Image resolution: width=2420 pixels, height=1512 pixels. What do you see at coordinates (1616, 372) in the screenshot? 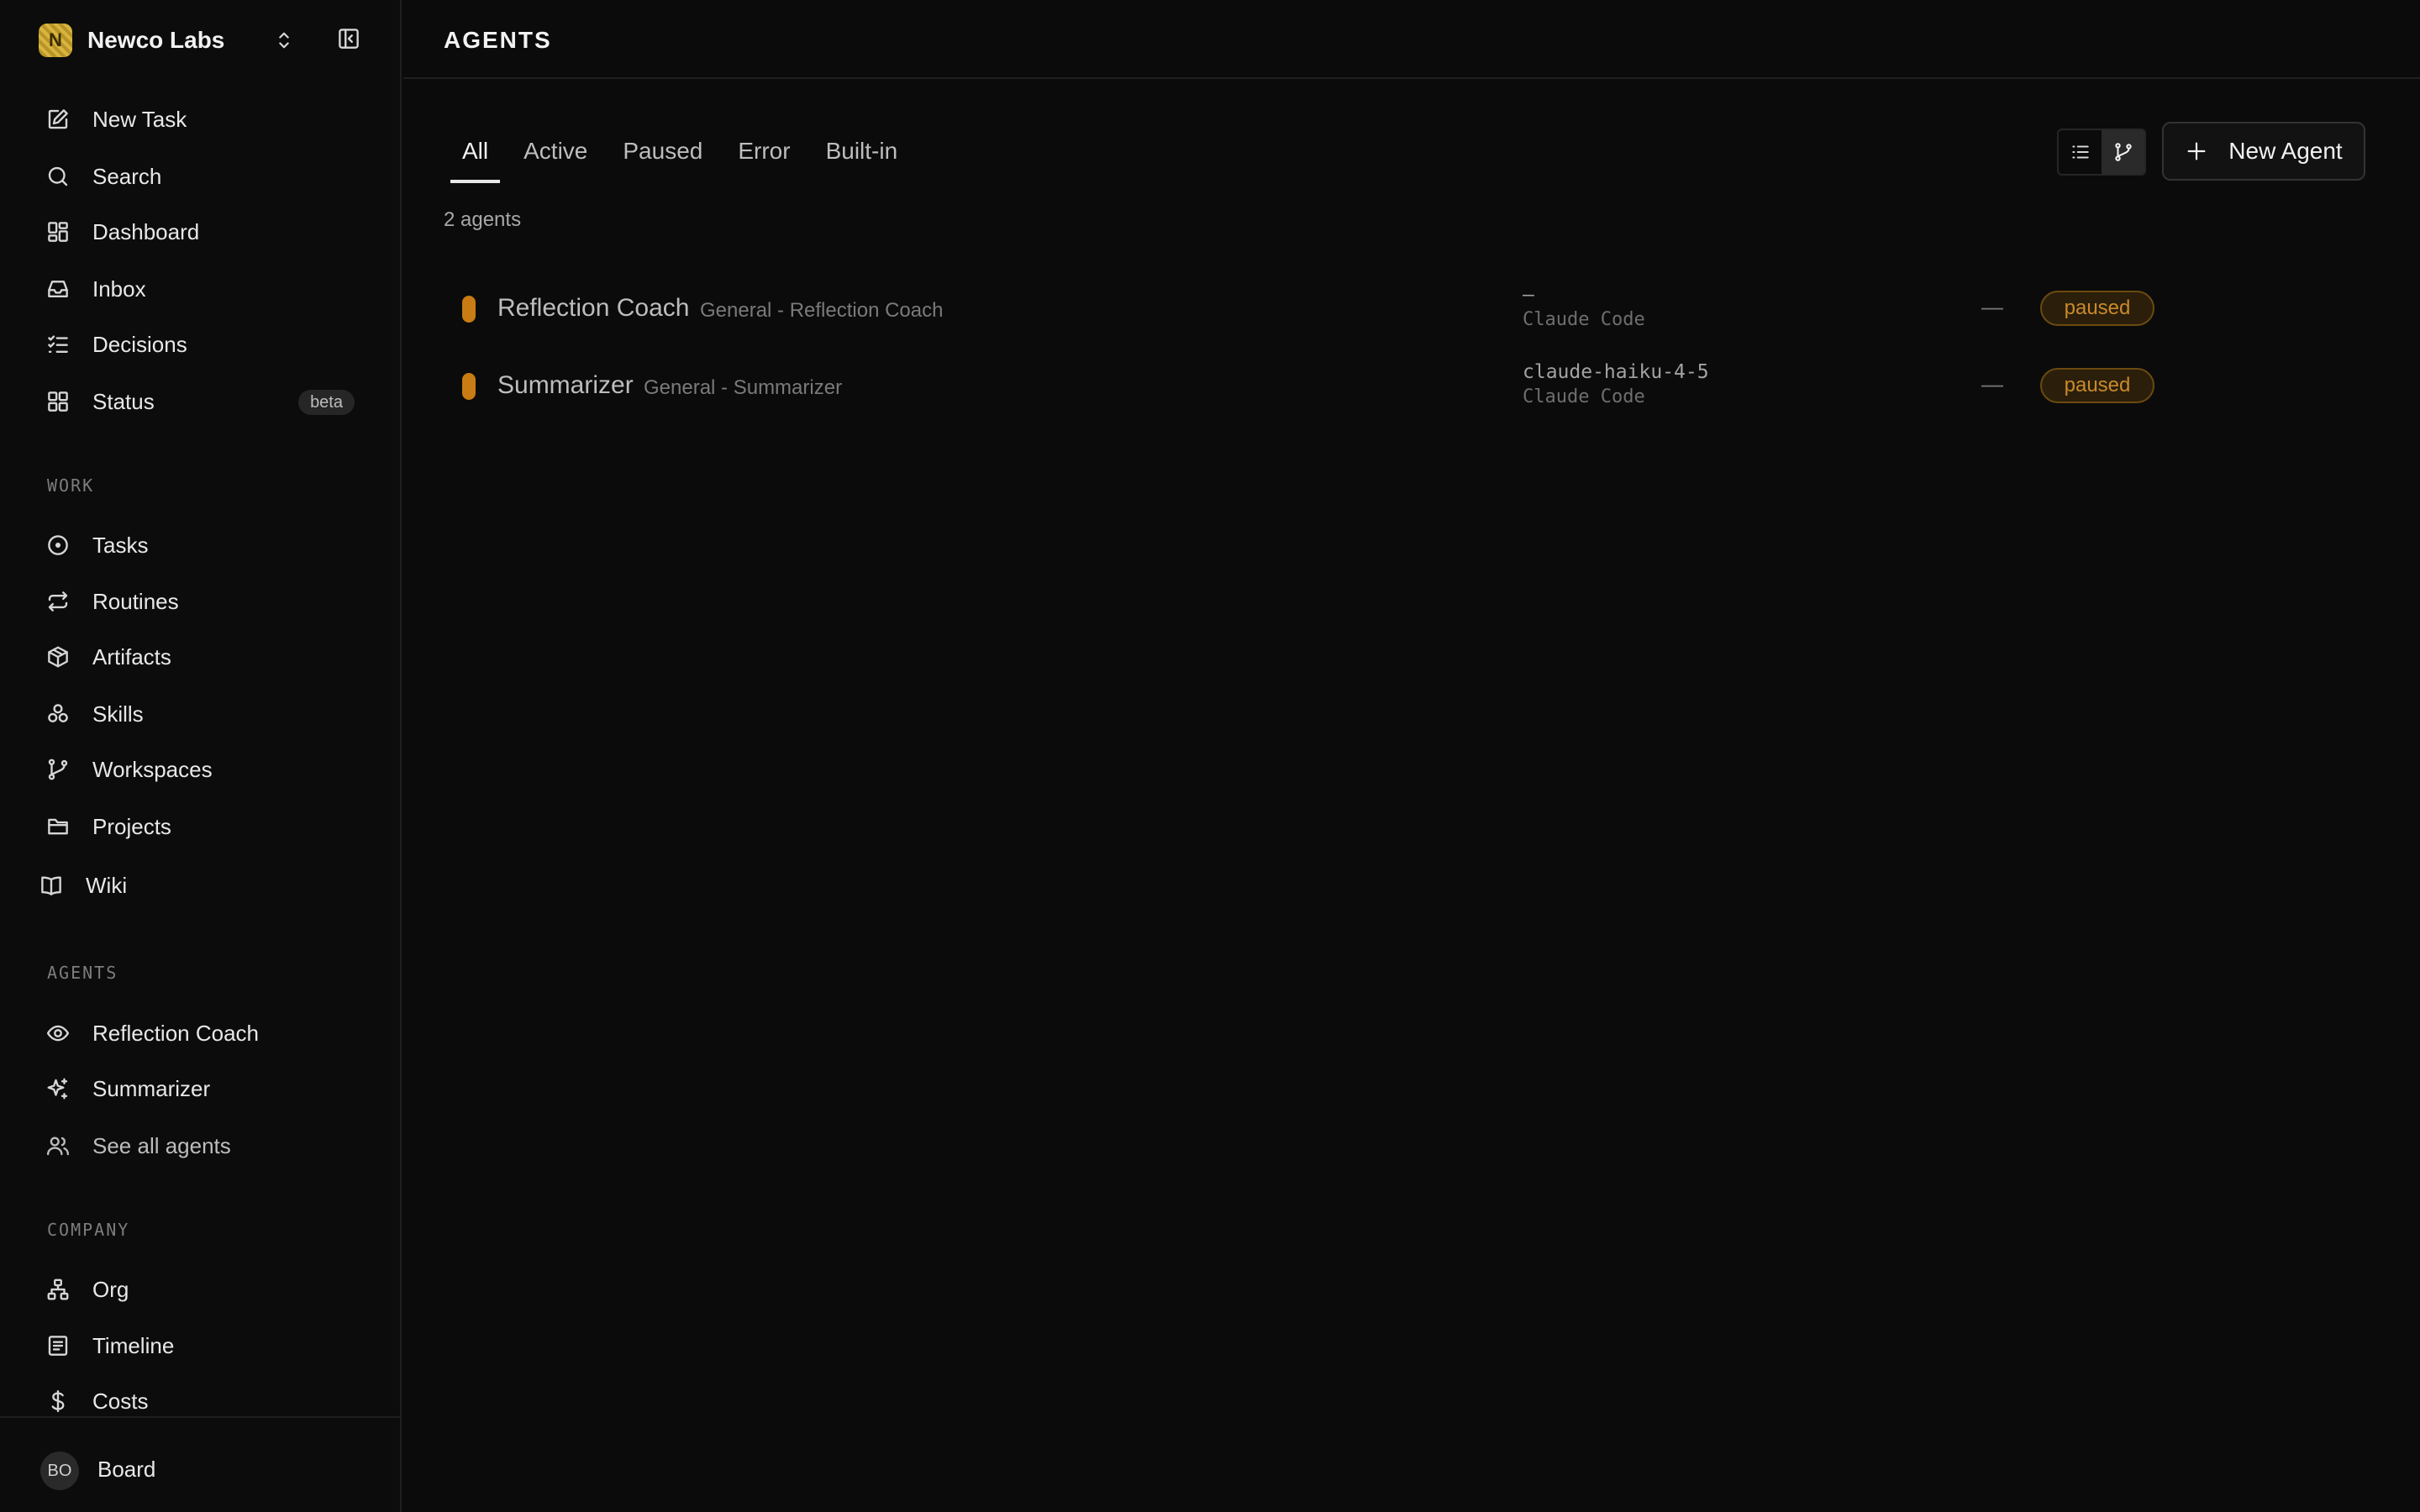
I see `agent-model: claude-haiku-4-5` at bounding box center [1616, 372].